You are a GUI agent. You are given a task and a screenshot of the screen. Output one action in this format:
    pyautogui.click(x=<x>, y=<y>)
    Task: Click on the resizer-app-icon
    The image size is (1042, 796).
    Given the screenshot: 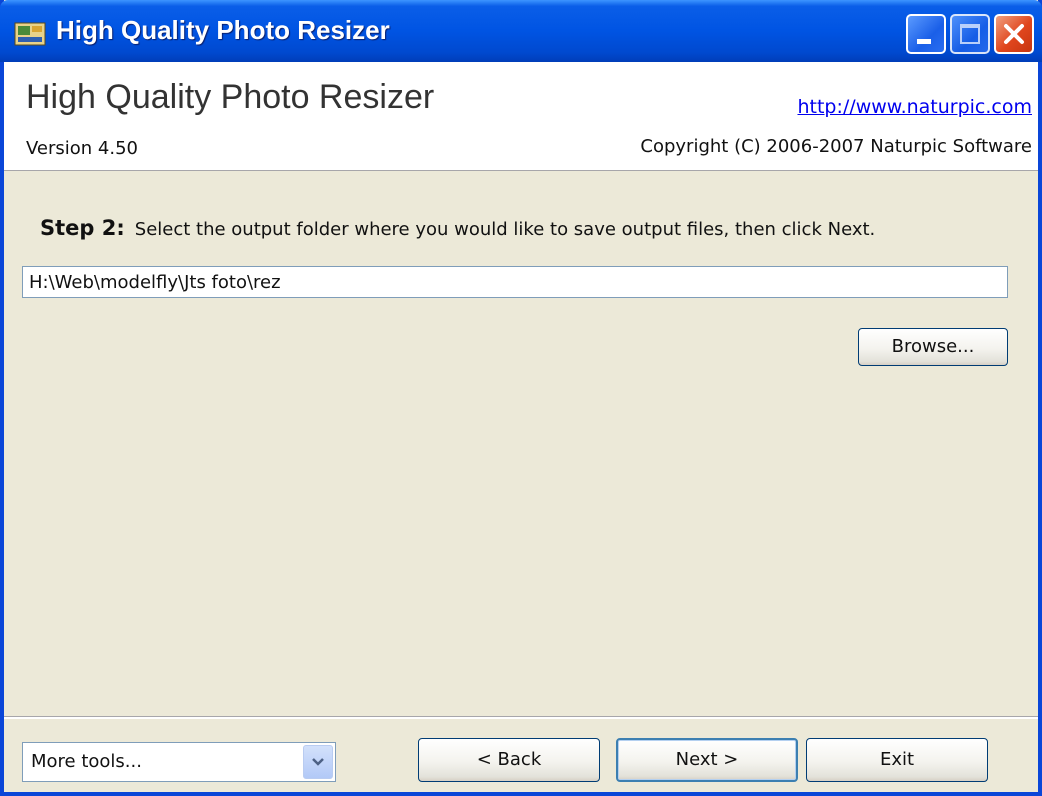 What is the action you would take?
    pyautogui.click(x=30, y=34)
    